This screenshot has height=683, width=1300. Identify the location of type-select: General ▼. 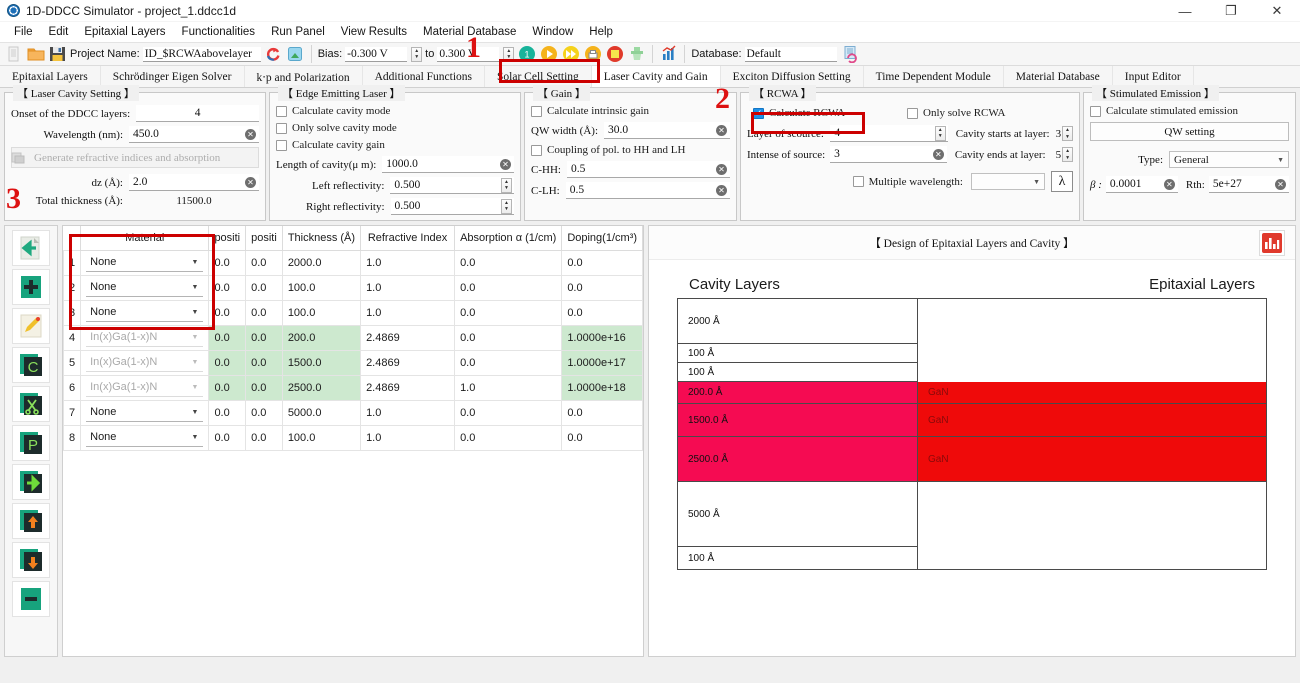
(1229, 159).